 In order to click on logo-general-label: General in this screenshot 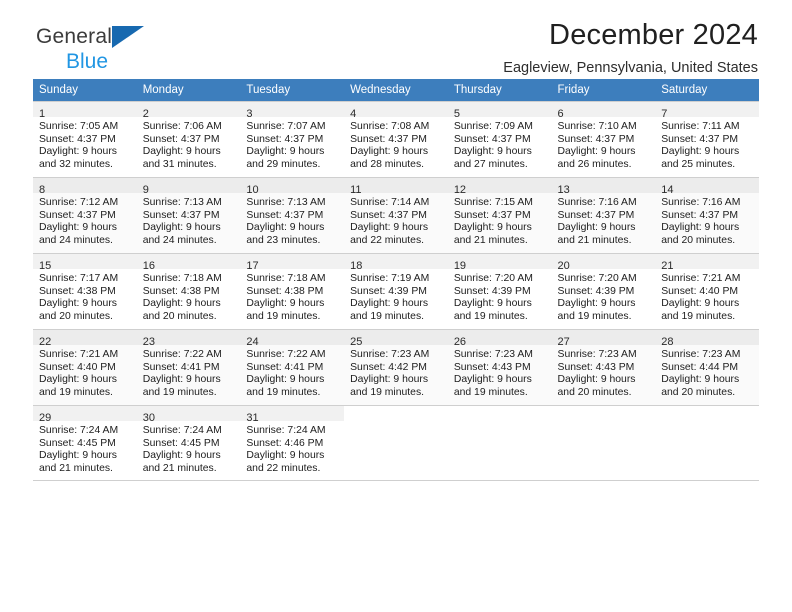, I will do `click(74, 36)`.